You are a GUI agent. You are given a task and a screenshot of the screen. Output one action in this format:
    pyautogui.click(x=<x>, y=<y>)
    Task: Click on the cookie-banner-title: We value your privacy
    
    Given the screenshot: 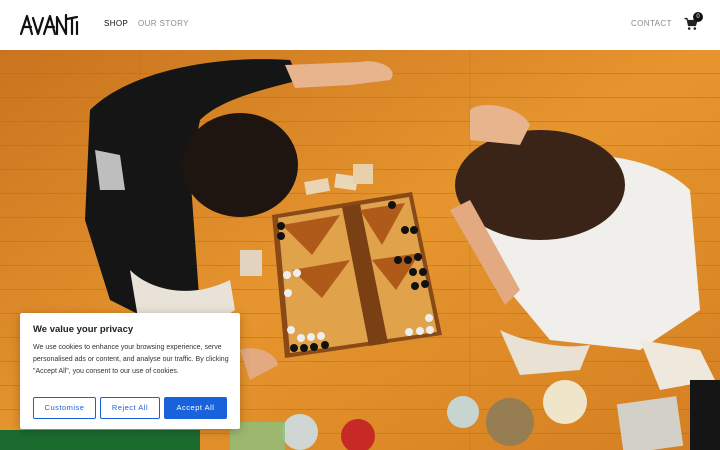 What is the action you would take?
    pyautogui.click(x=83, y=329)
    